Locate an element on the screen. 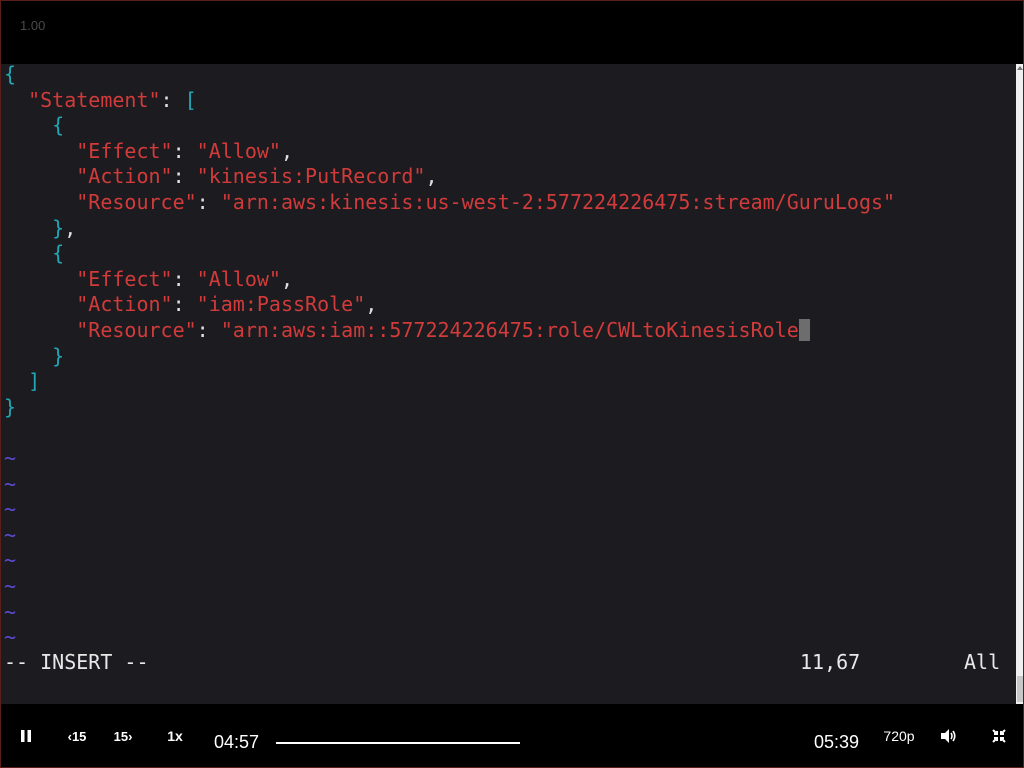  code-line: "Statement": [ is located at coordinates (100, 101).